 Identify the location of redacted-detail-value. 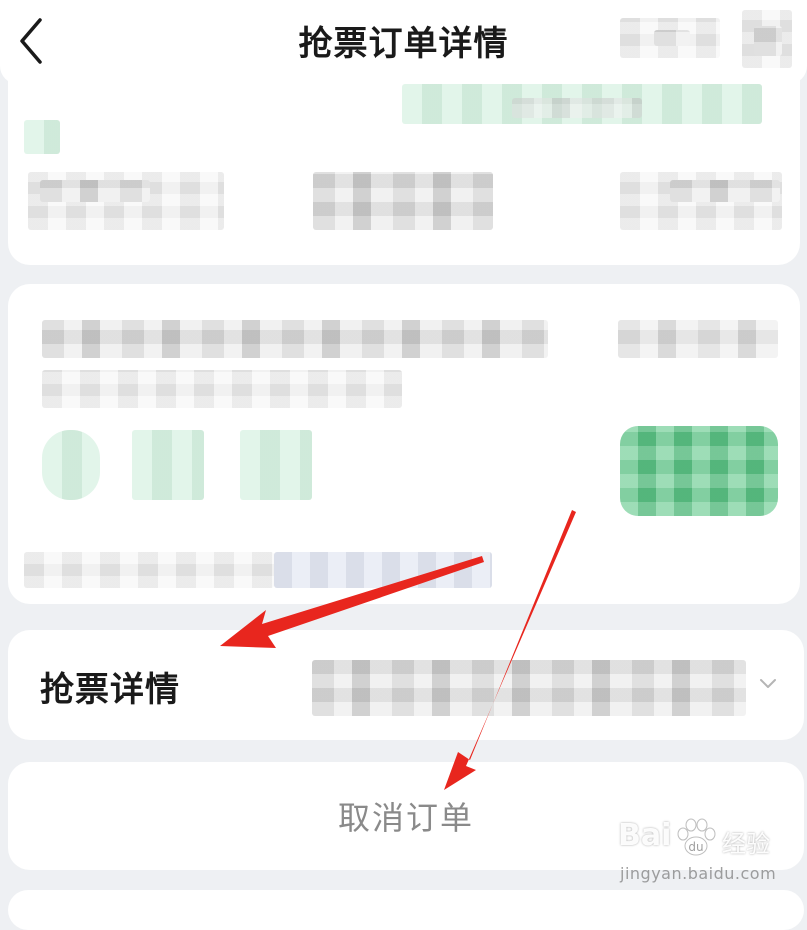
(529, 688).